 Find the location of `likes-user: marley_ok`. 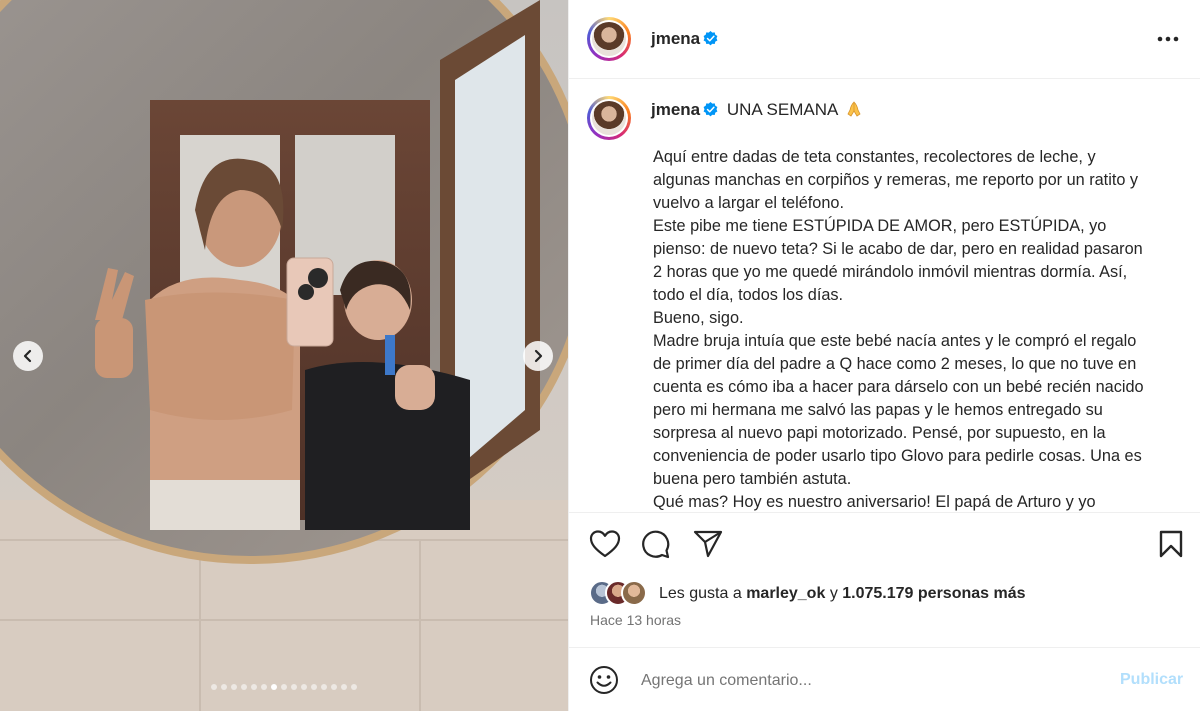

likes-user: marley_ok is located at coordinates (785, 593).